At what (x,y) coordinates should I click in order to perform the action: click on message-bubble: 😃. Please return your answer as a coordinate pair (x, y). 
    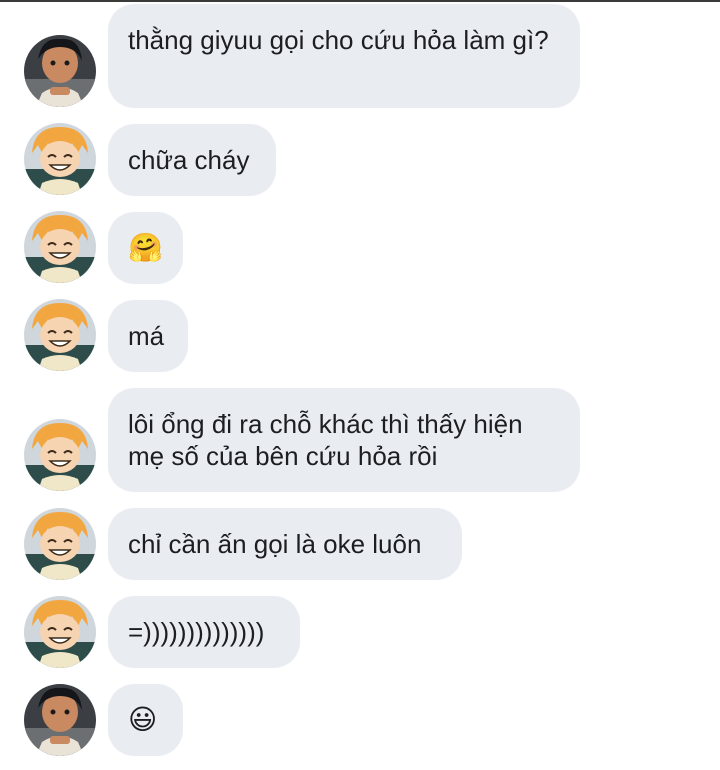
    Looking at the image, I should click on (145, 720).